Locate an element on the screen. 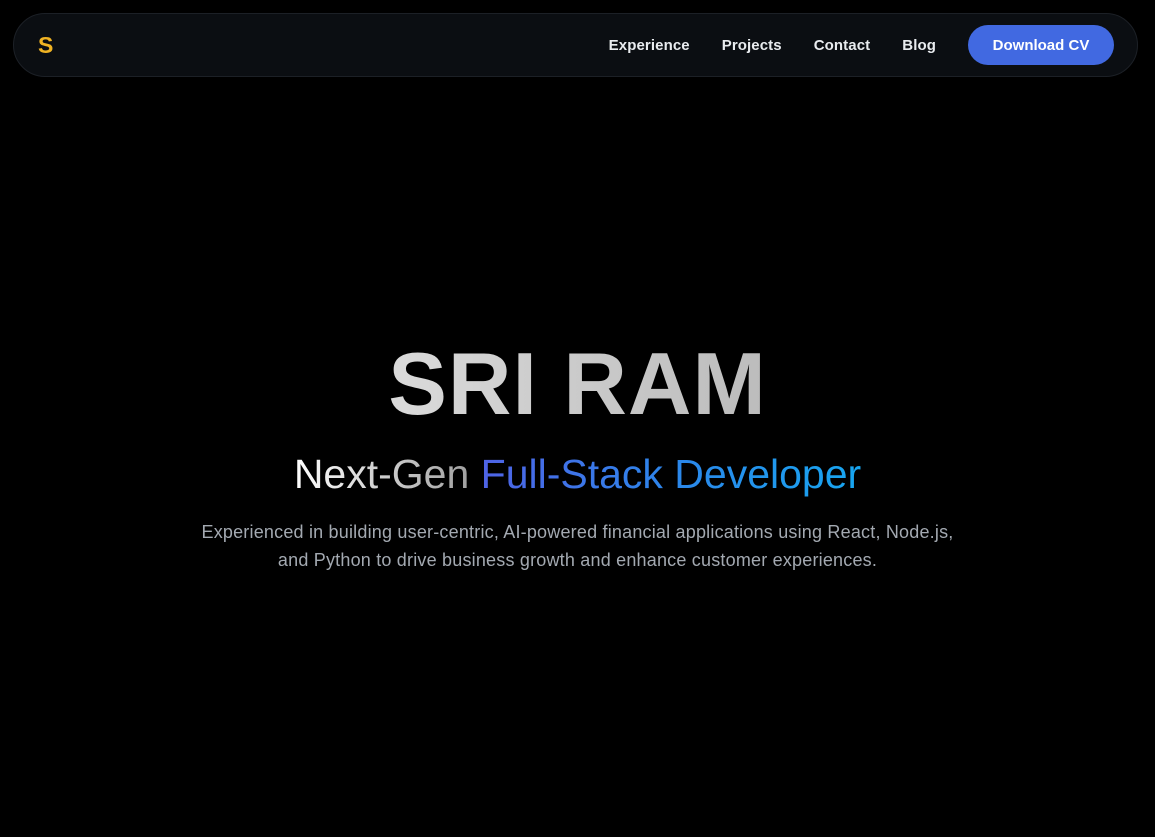 This screenshot has width=1155, height=837. hero-role-prefix: Next-Gen is located at coordinates (387, 474).